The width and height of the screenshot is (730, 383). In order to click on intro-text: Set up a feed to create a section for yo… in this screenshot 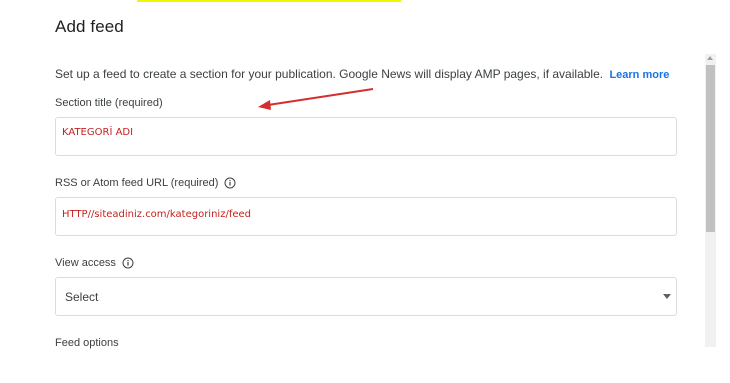, I will do `click(375, 74)`.